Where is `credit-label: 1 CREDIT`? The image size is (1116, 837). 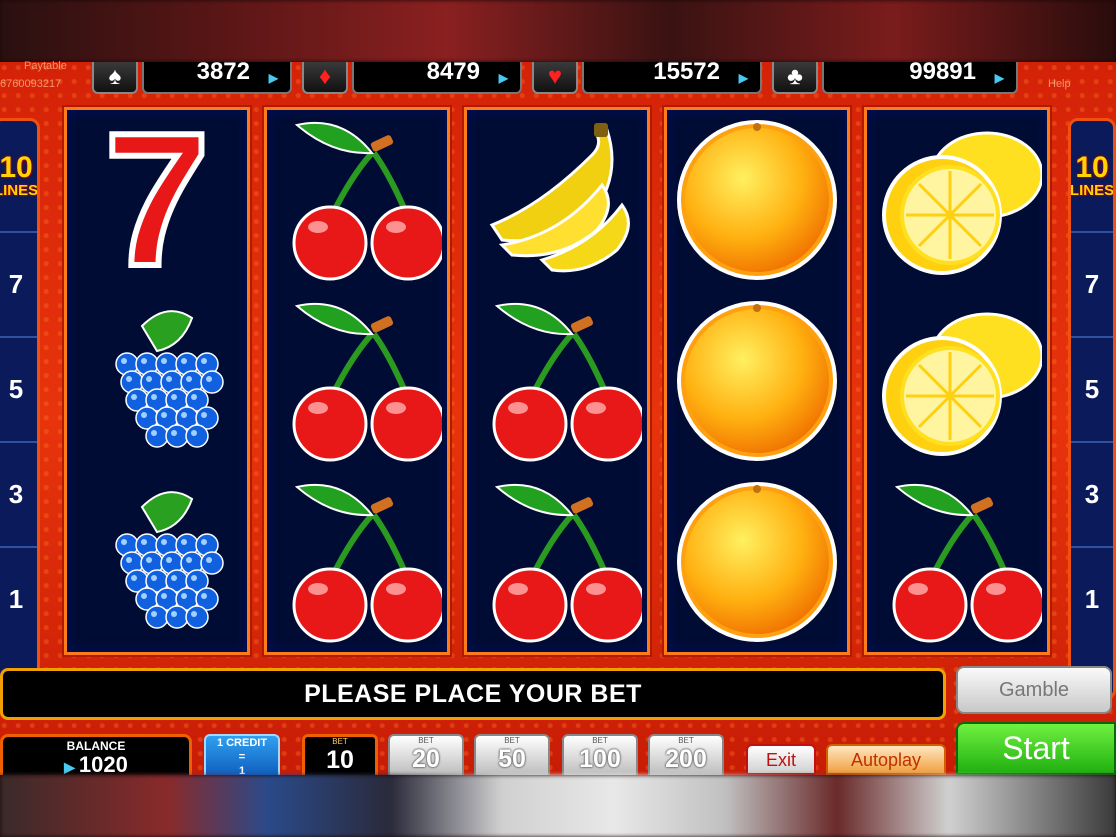 credit-label: 1 CREDIT is located at coordinates (242, 743).